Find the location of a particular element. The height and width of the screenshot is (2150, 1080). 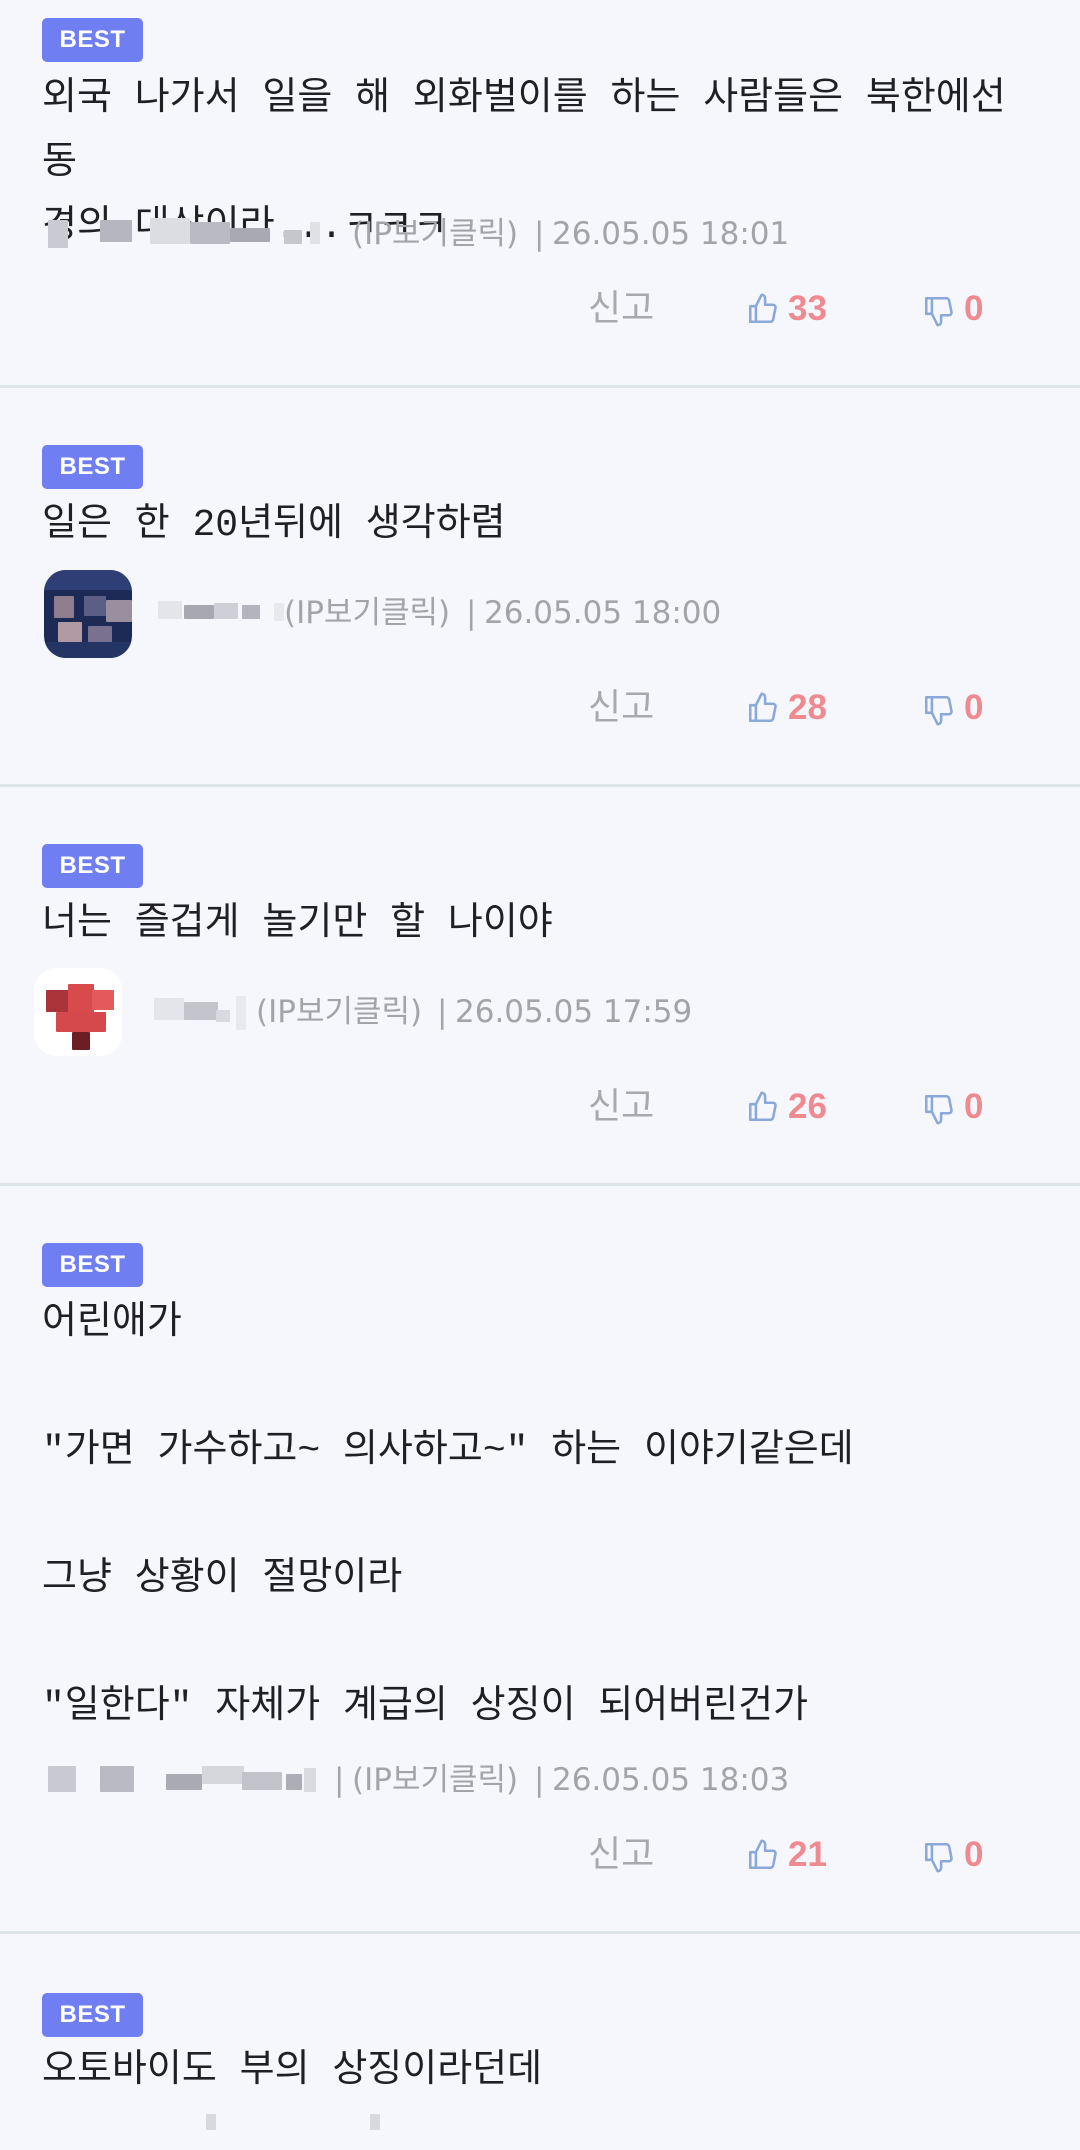

comment-date: 26.05.05 18:00 is located at coordinates (603, 613).